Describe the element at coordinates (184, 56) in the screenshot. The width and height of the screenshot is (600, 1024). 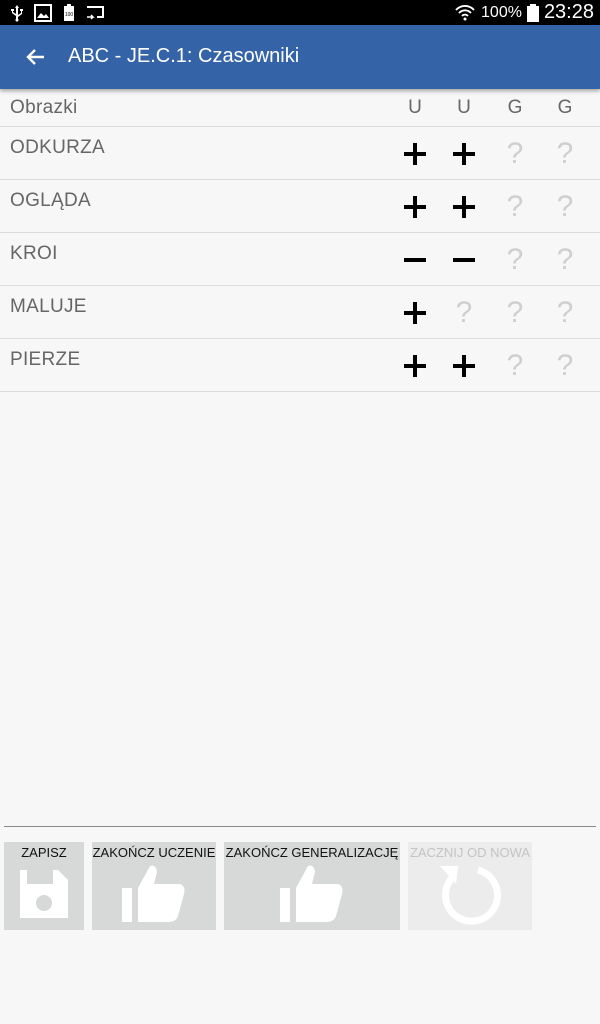
I see `page-title: ABC - JE.C.1: Czasowniki` at that location.